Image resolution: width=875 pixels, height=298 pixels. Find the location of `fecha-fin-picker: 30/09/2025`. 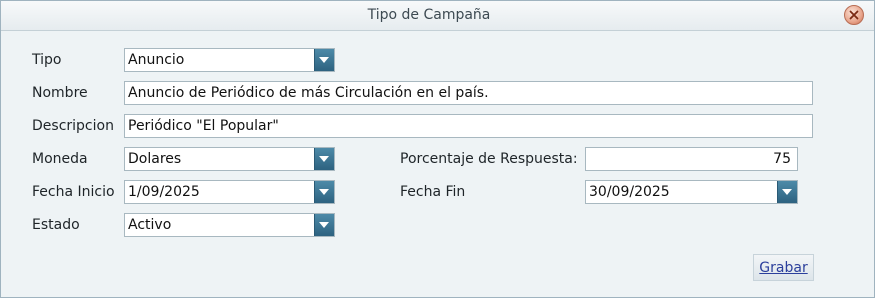

fecha-fin-picker: 30/09/2025 is located at coordinates (691, 192).